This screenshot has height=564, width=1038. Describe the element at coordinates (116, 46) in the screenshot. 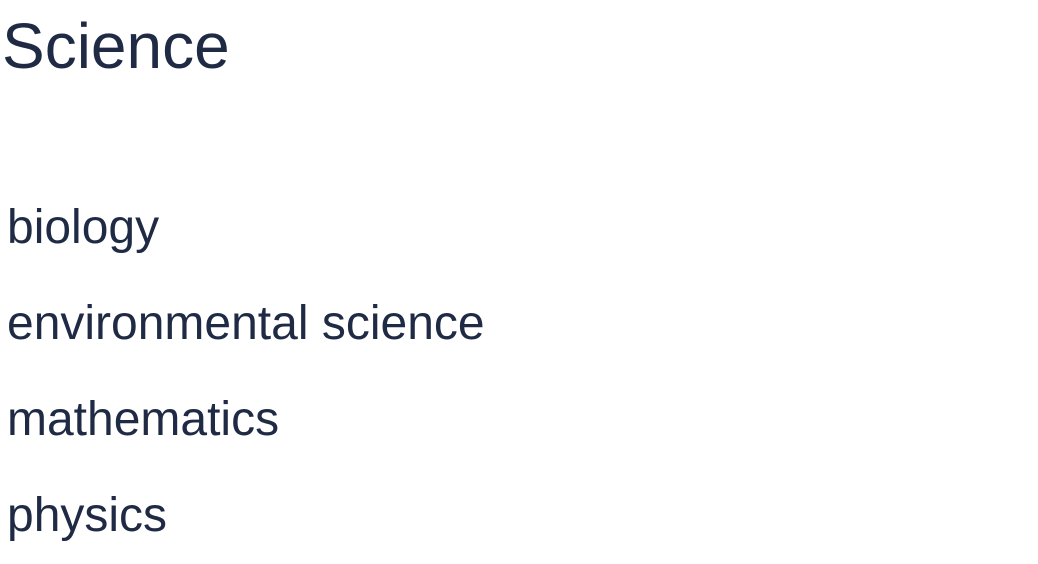

I see `page-title: Science` at that location.